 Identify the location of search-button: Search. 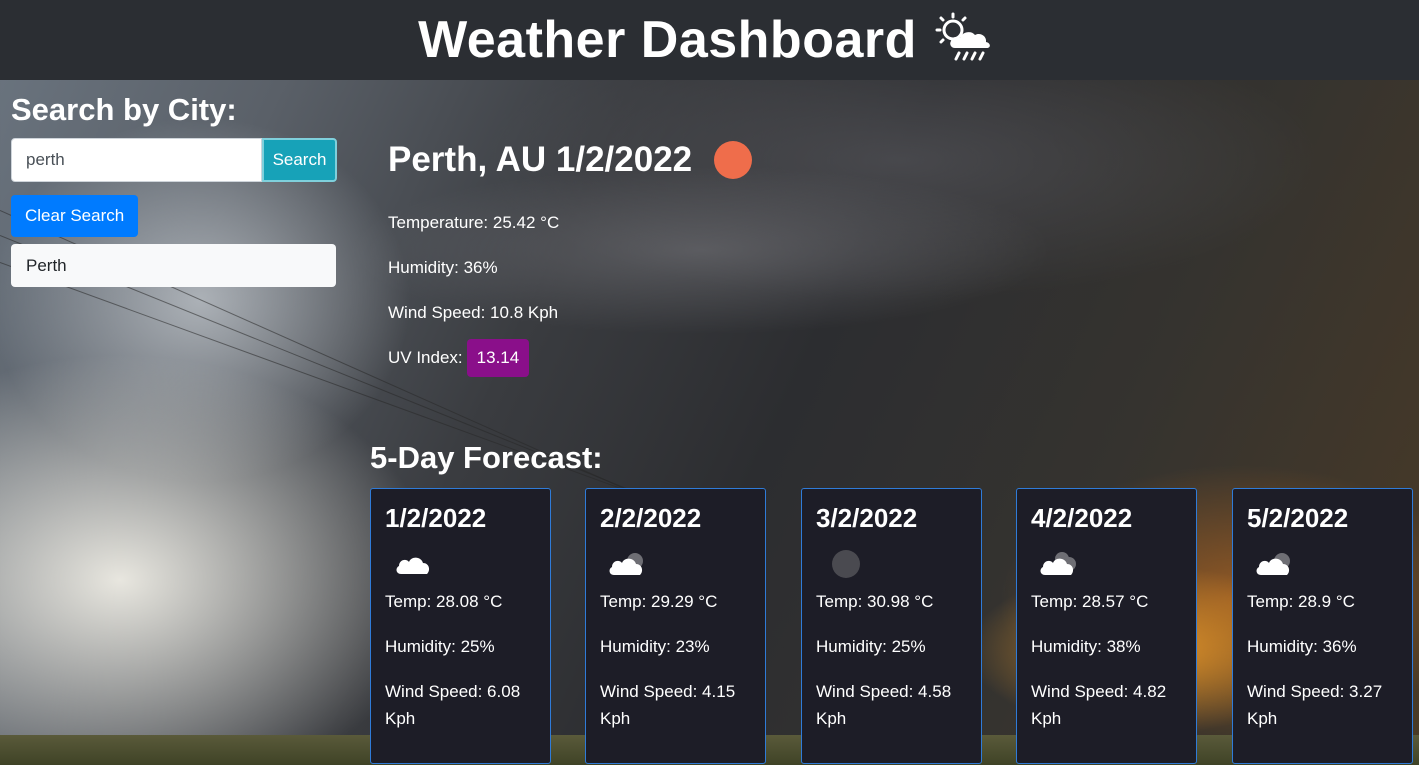
(299, 160).